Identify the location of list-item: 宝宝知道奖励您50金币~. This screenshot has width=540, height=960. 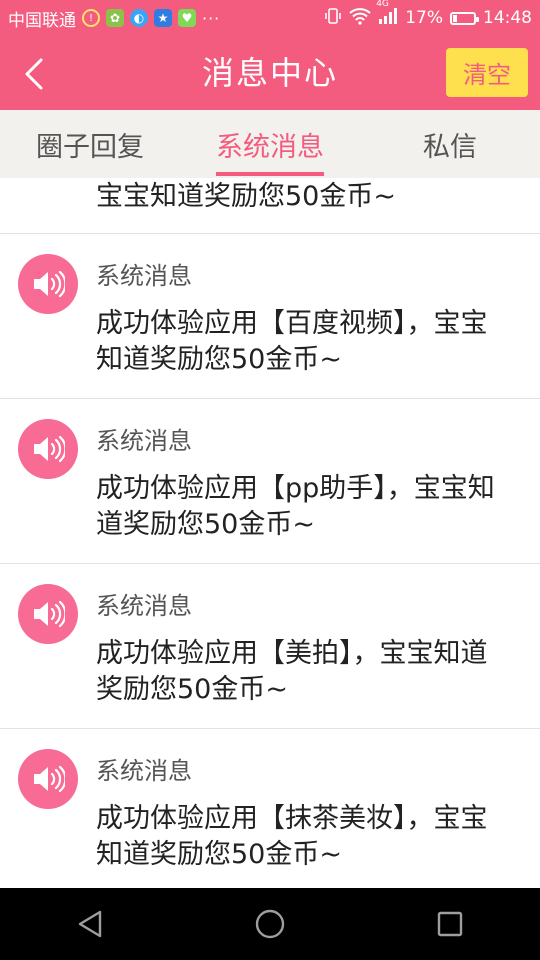
(270, 206).